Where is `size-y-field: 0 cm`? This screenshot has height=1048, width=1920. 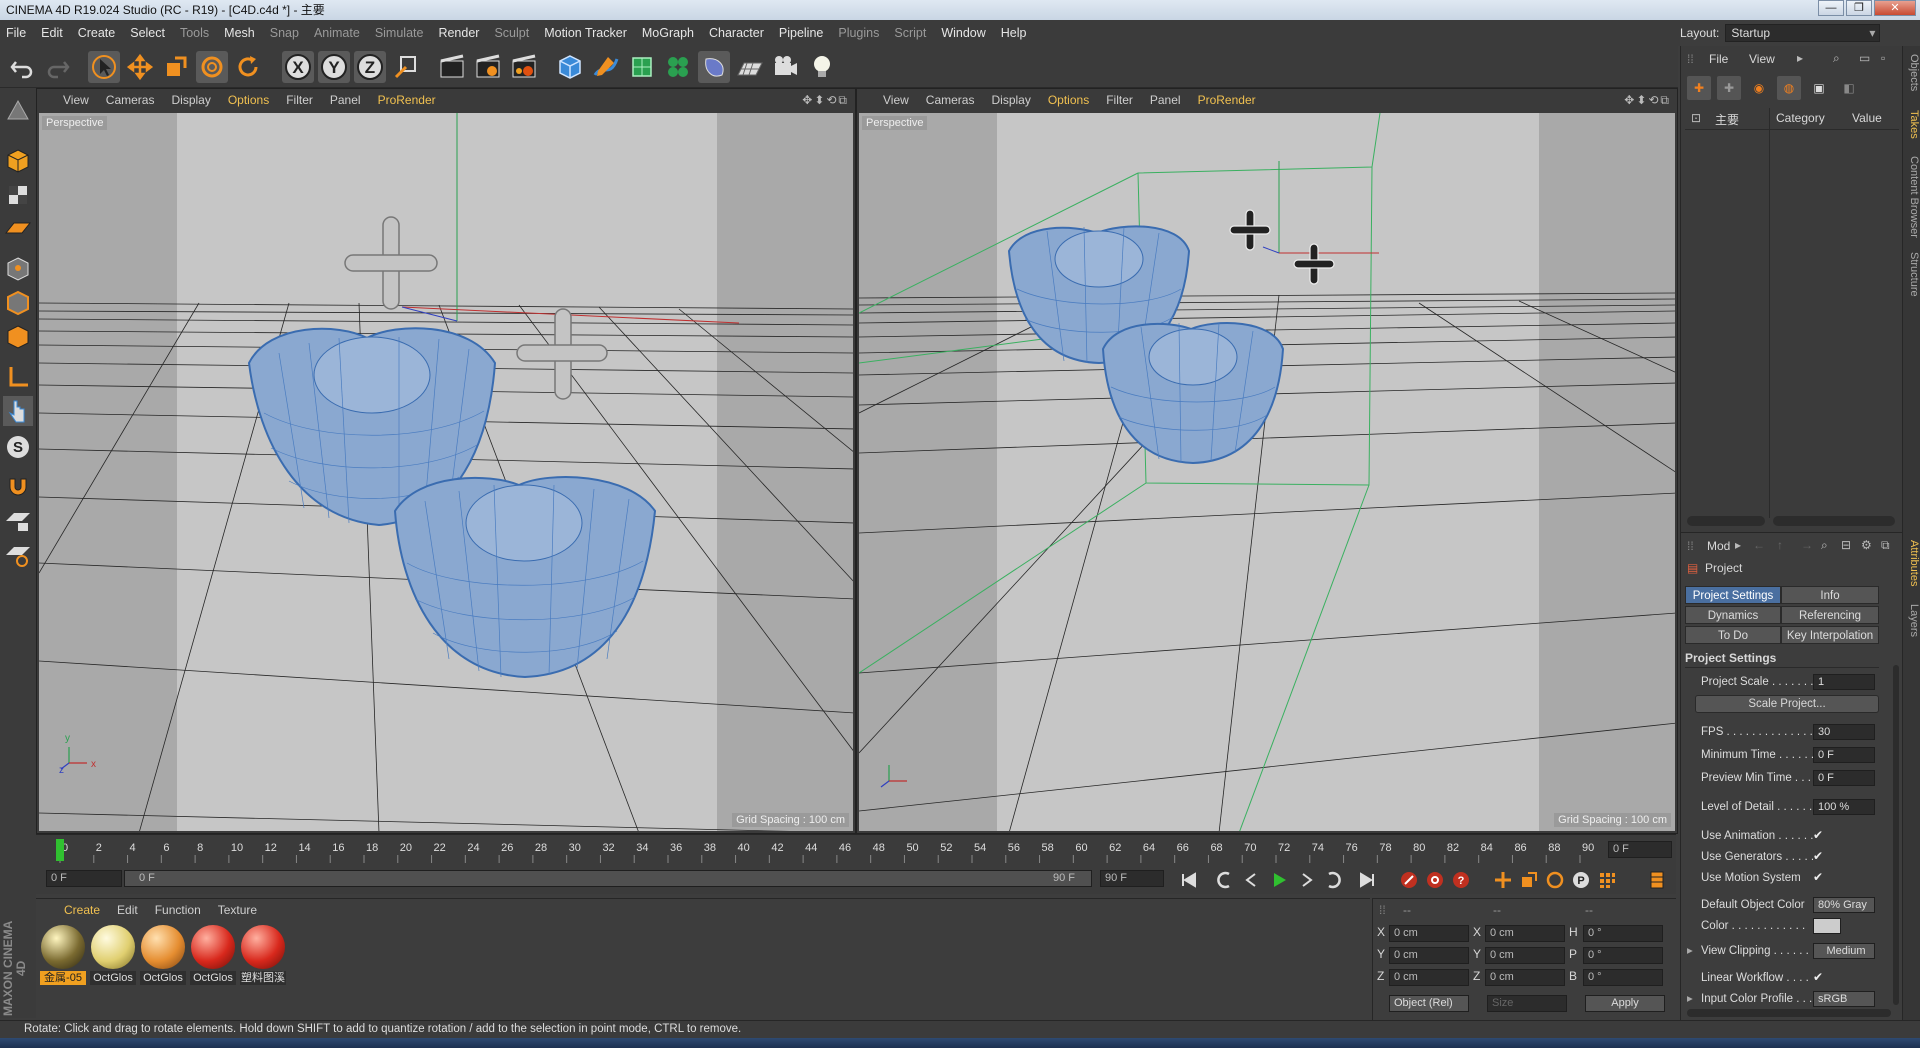 size-y-field: 0 cm is located at coordinates (1525, 955).